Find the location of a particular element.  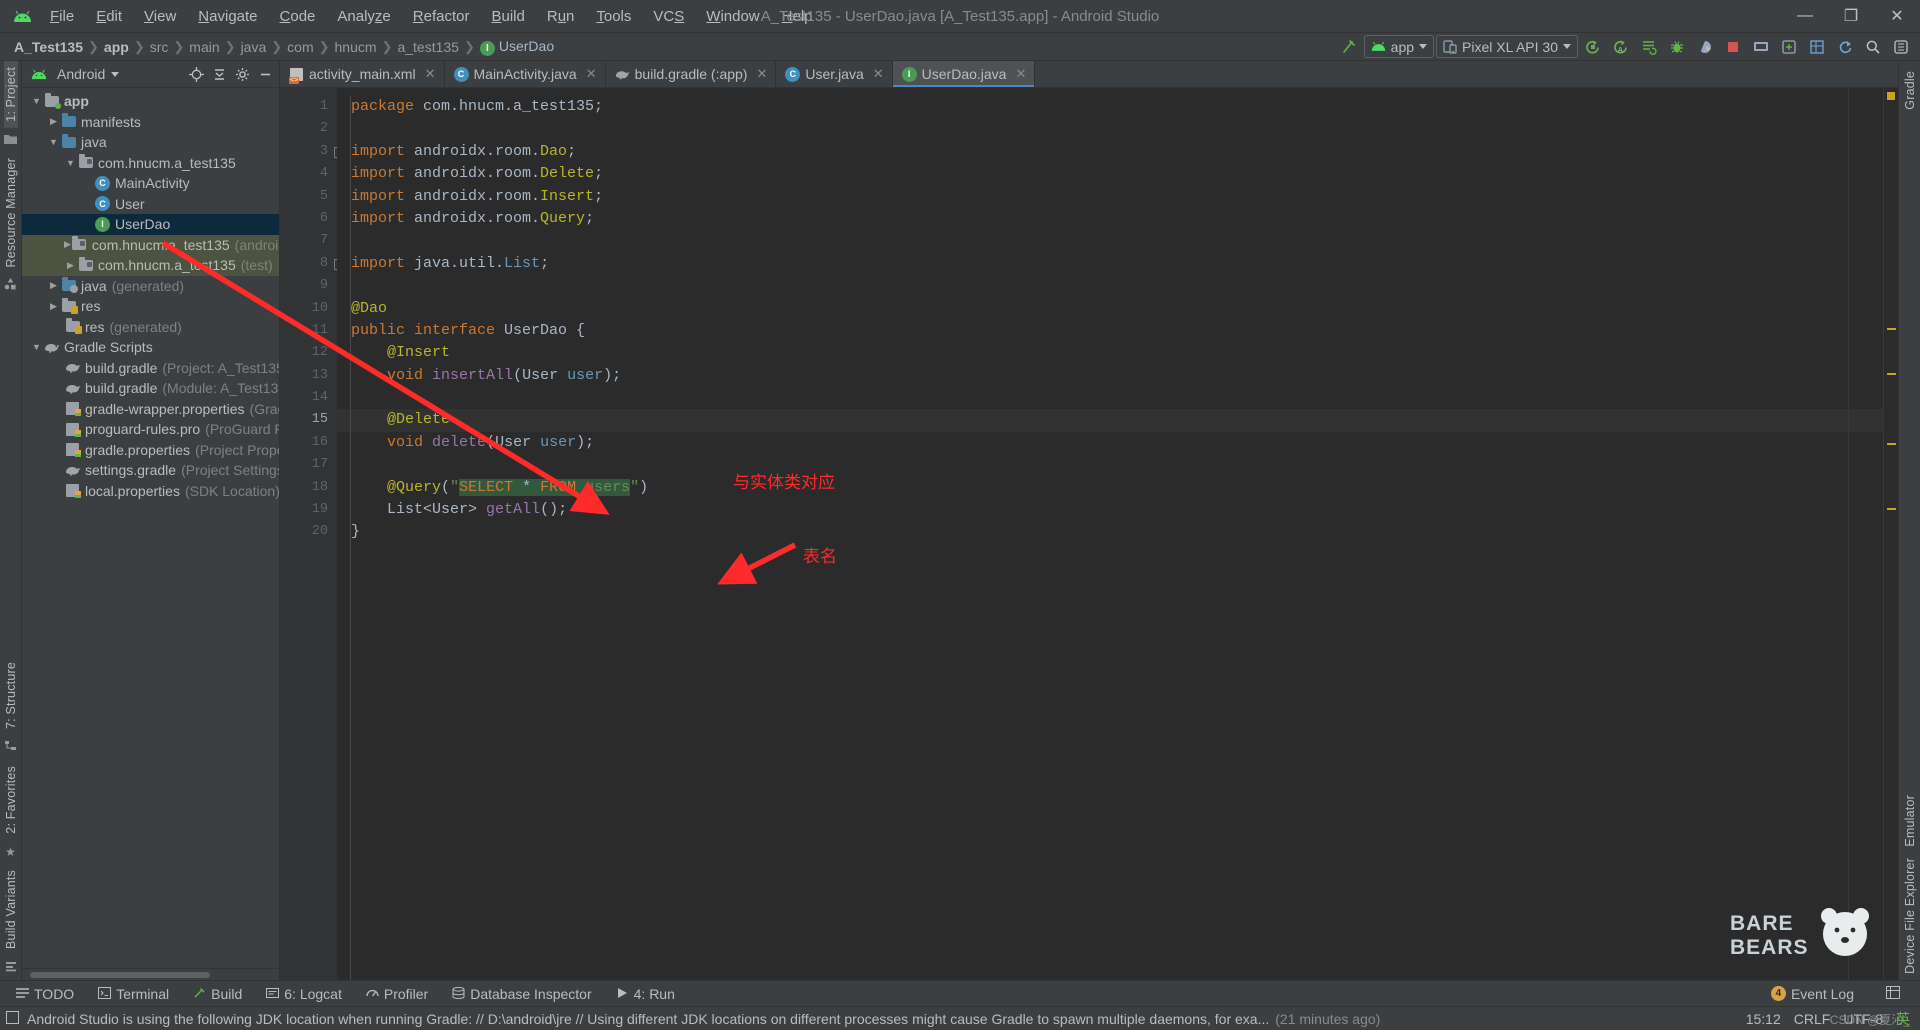

run-icon is located at coordinates (1593, 47).